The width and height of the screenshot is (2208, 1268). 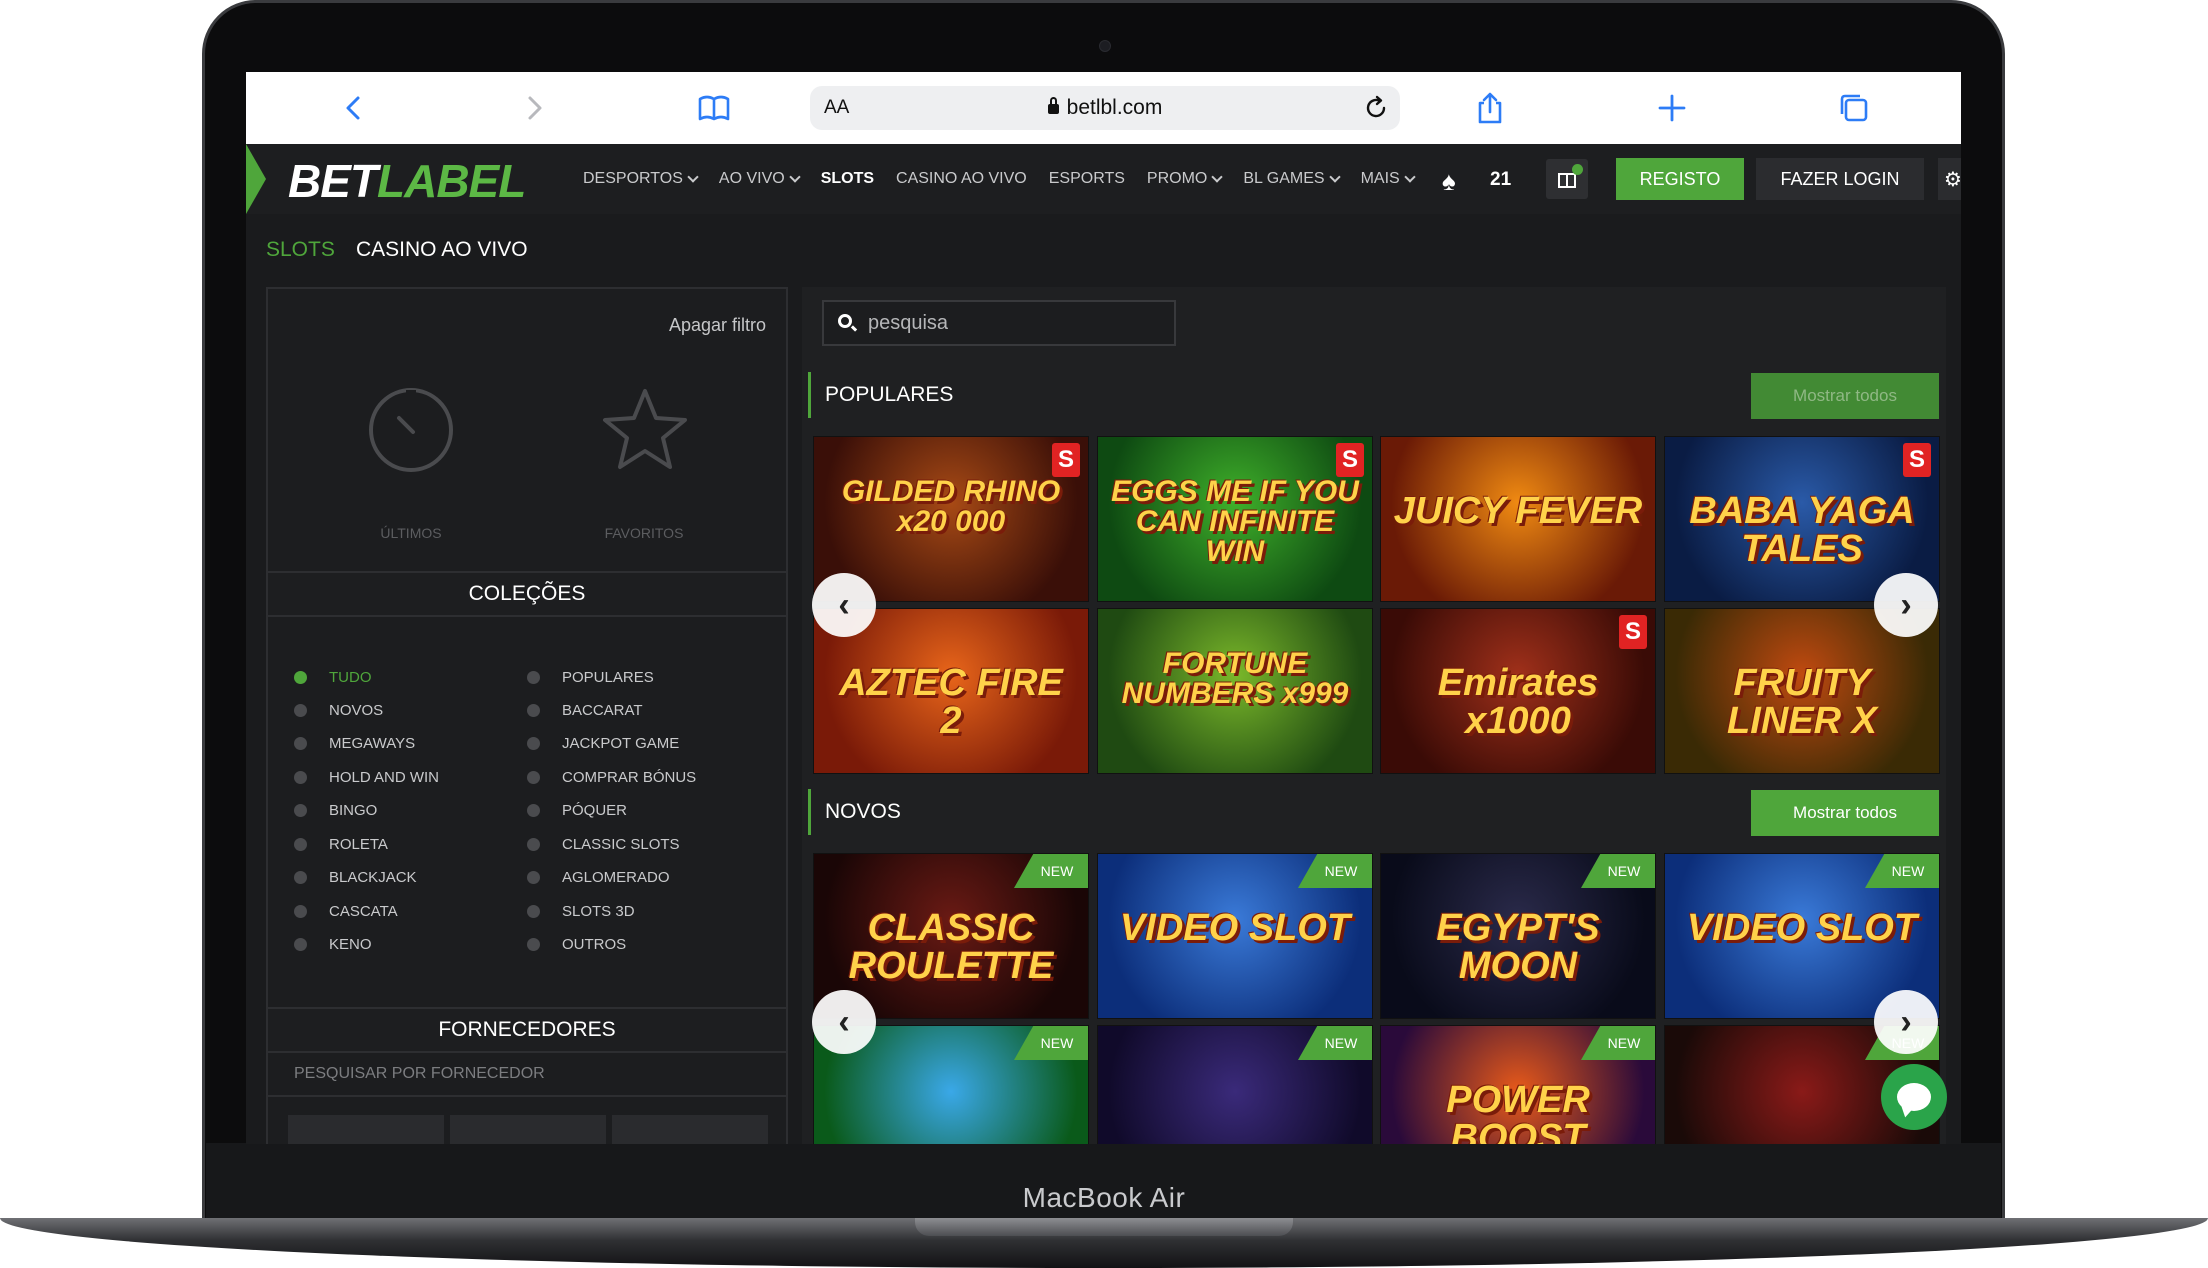 I want to click on popular-section-title: POPULARES, so click(x=880, y=395).